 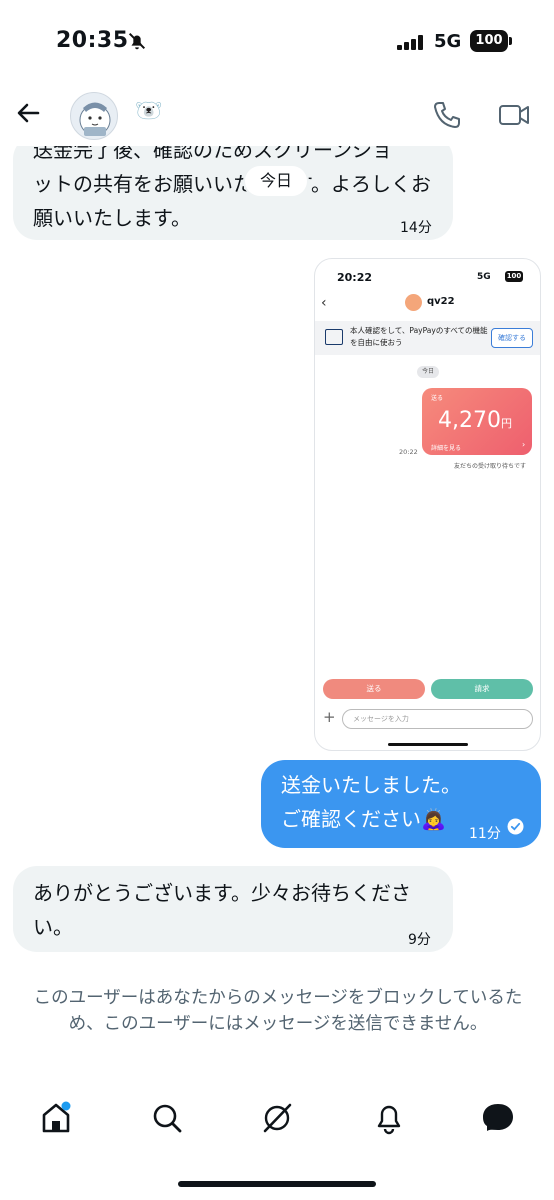 I want to click on bowing-emoji: 🙇‍♀️, so click(x=433, y=819).